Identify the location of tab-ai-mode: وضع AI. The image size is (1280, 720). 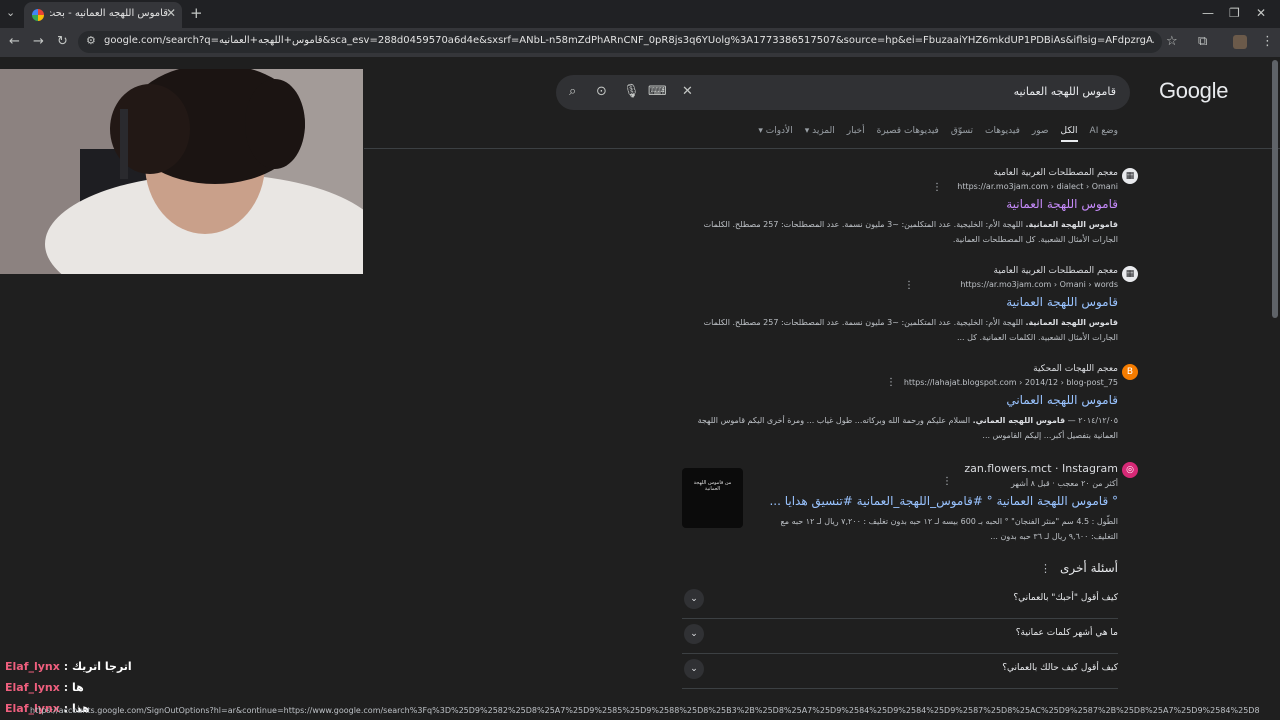
(1104, 134).